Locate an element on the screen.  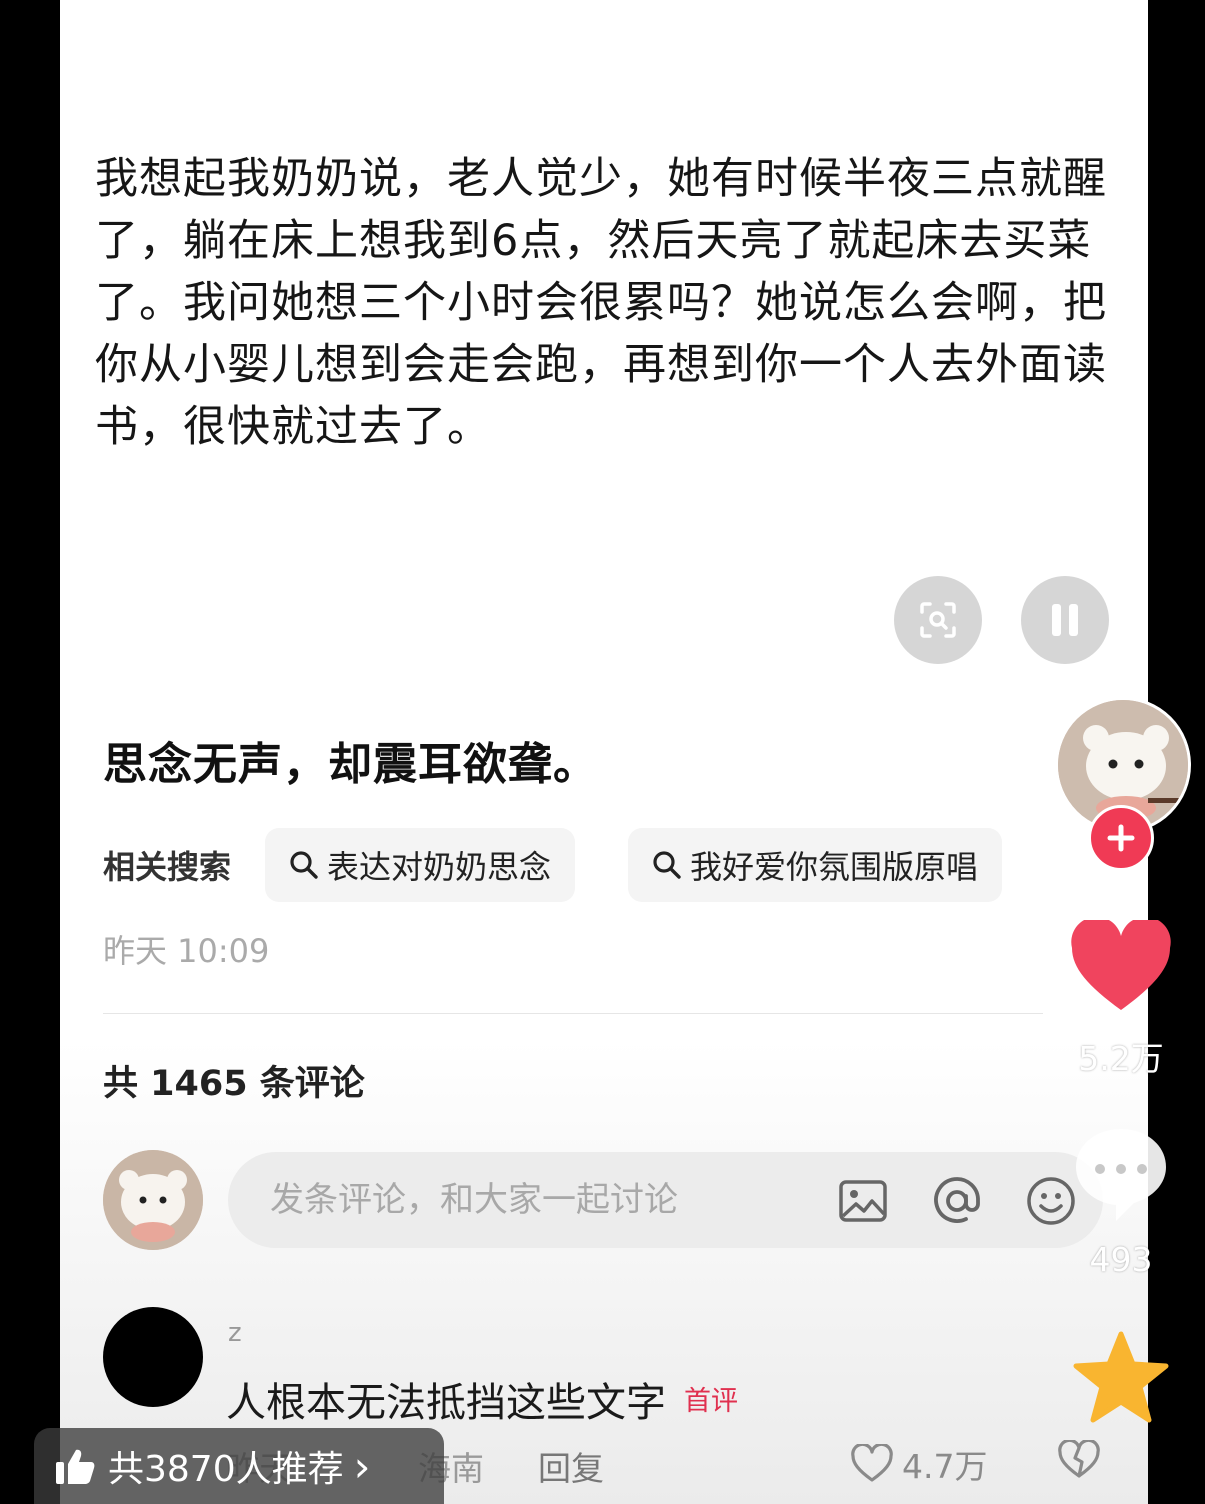
heart-icon is located at coordinates (1121, 963).